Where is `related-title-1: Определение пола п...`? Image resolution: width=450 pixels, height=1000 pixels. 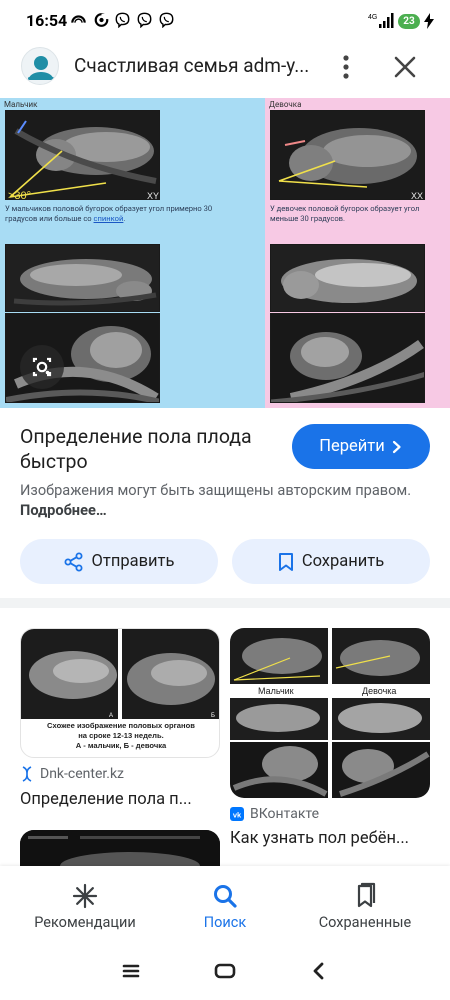
related-title-1: Определение пола п... is located at coordinates (120, 799).